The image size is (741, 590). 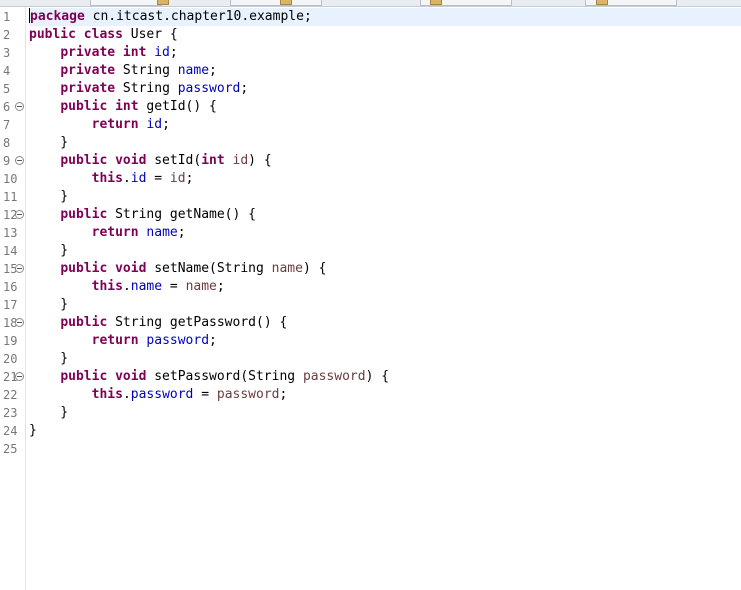 I want to click on code-line: public int getId() {, so click(x=123, y=107).